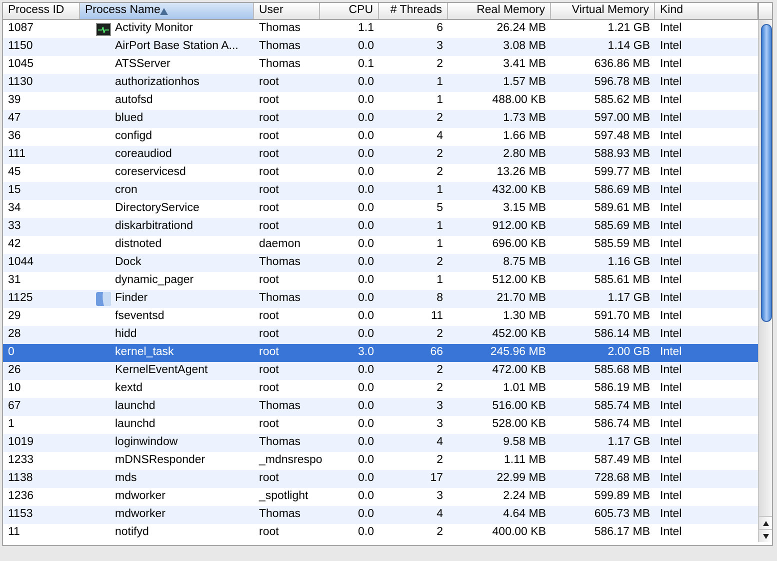 The width and height of the screenshot is (777, 561). I want to click on column-header: CPU, so click(349, 11).